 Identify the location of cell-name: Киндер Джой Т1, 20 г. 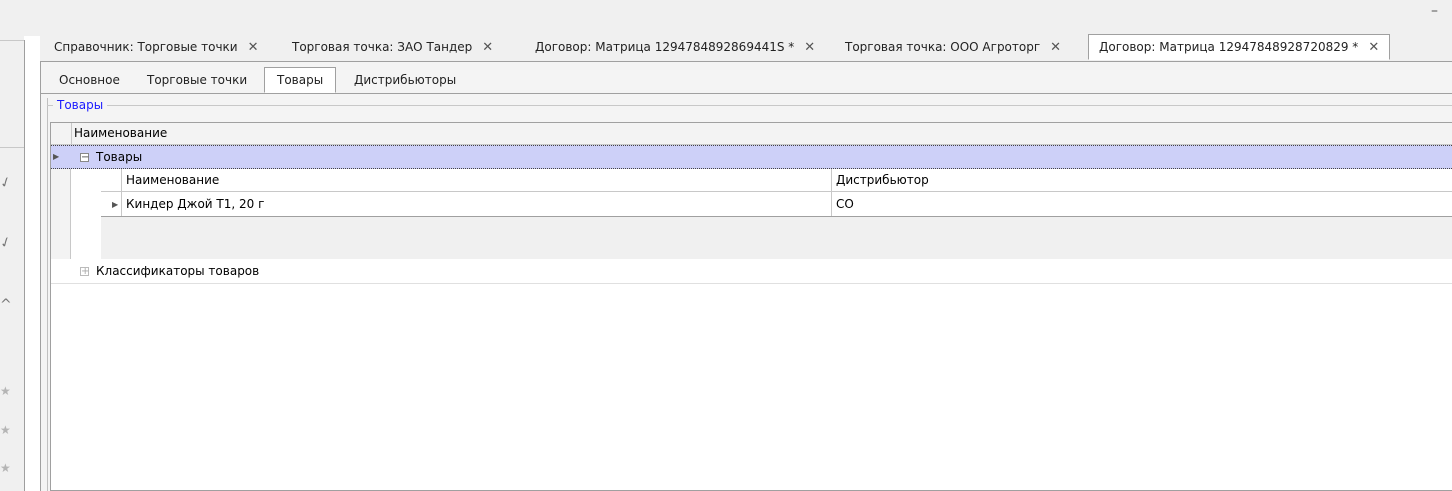
(473, 204).